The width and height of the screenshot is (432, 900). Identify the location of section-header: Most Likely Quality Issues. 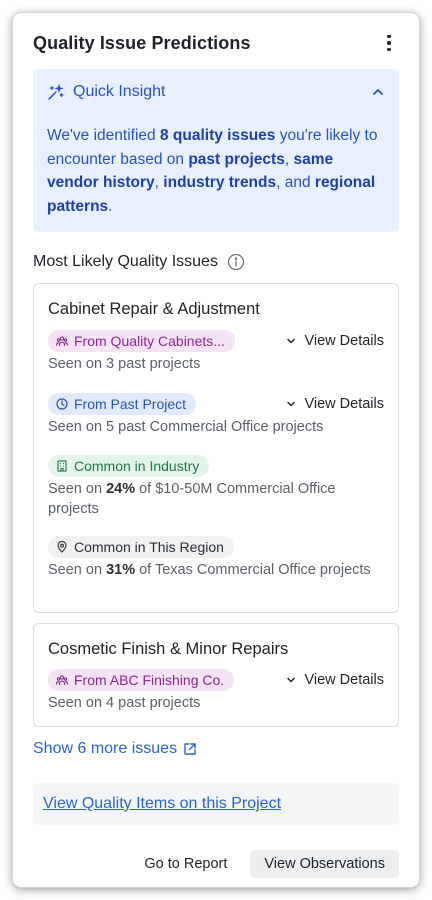
(216, 262).